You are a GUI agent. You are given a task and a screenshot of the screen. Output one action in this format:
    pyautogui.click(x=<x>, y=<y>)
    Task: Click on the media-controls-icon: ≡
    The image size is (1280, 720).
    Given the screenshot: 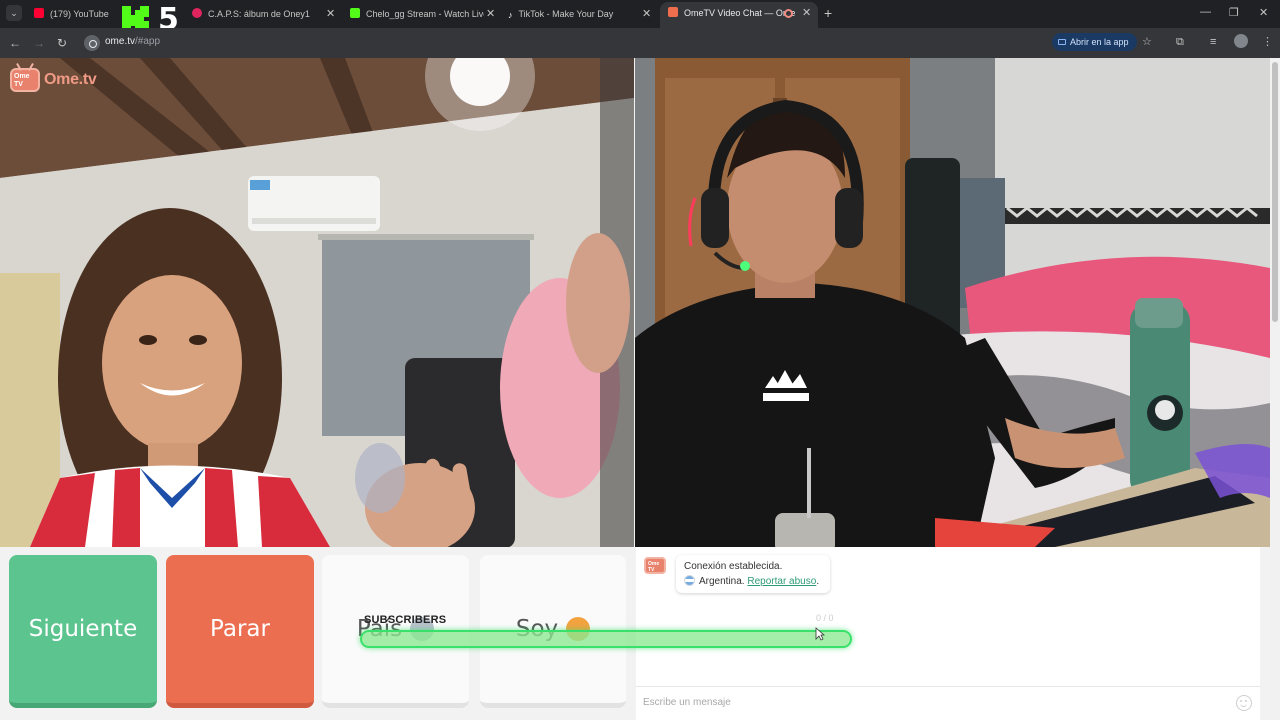 What is the action you would take?
    pyautogui.click(x=1213, y=42)
    